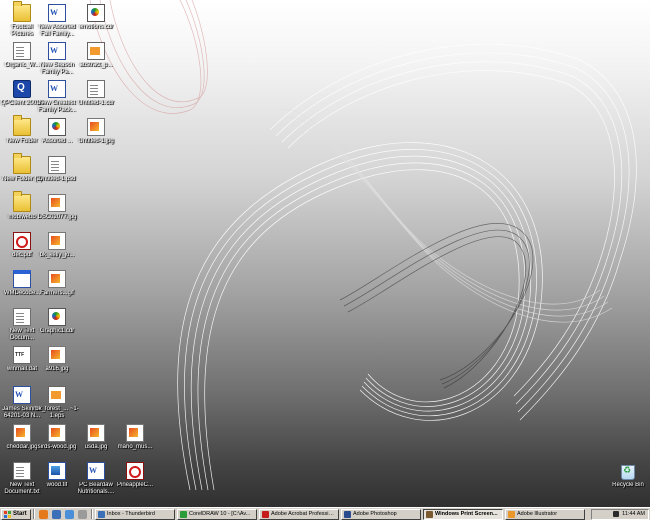 This screenshot has height=520, width=650. I want to click on desktop-icon-label: Untitled-1.cdr, so click(96, 103).